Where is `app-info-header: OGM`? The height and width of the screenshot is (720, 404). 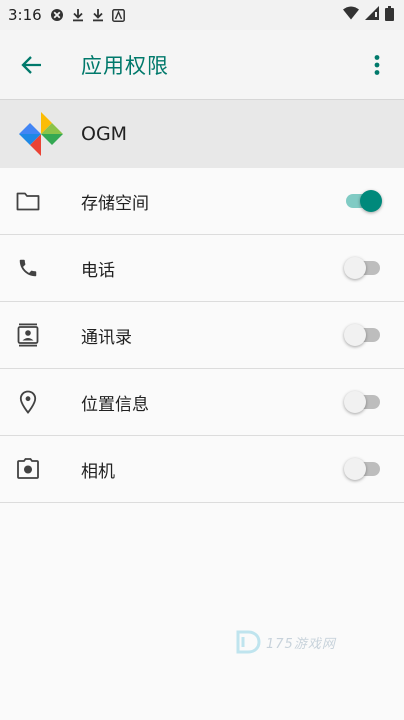 app-info-header: OGM is located at coordinates (202, 134).